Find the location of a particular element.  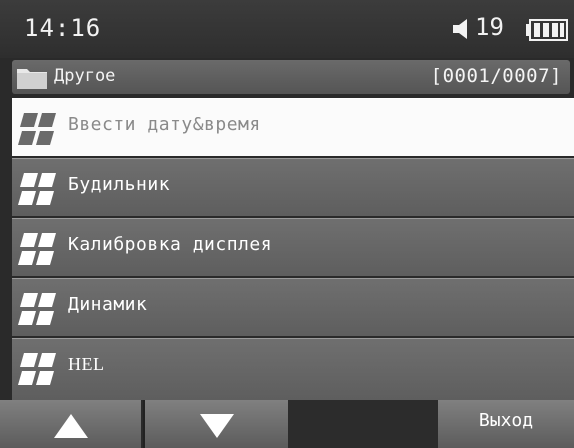

speaker-icon is located at coordinates (460, 29).